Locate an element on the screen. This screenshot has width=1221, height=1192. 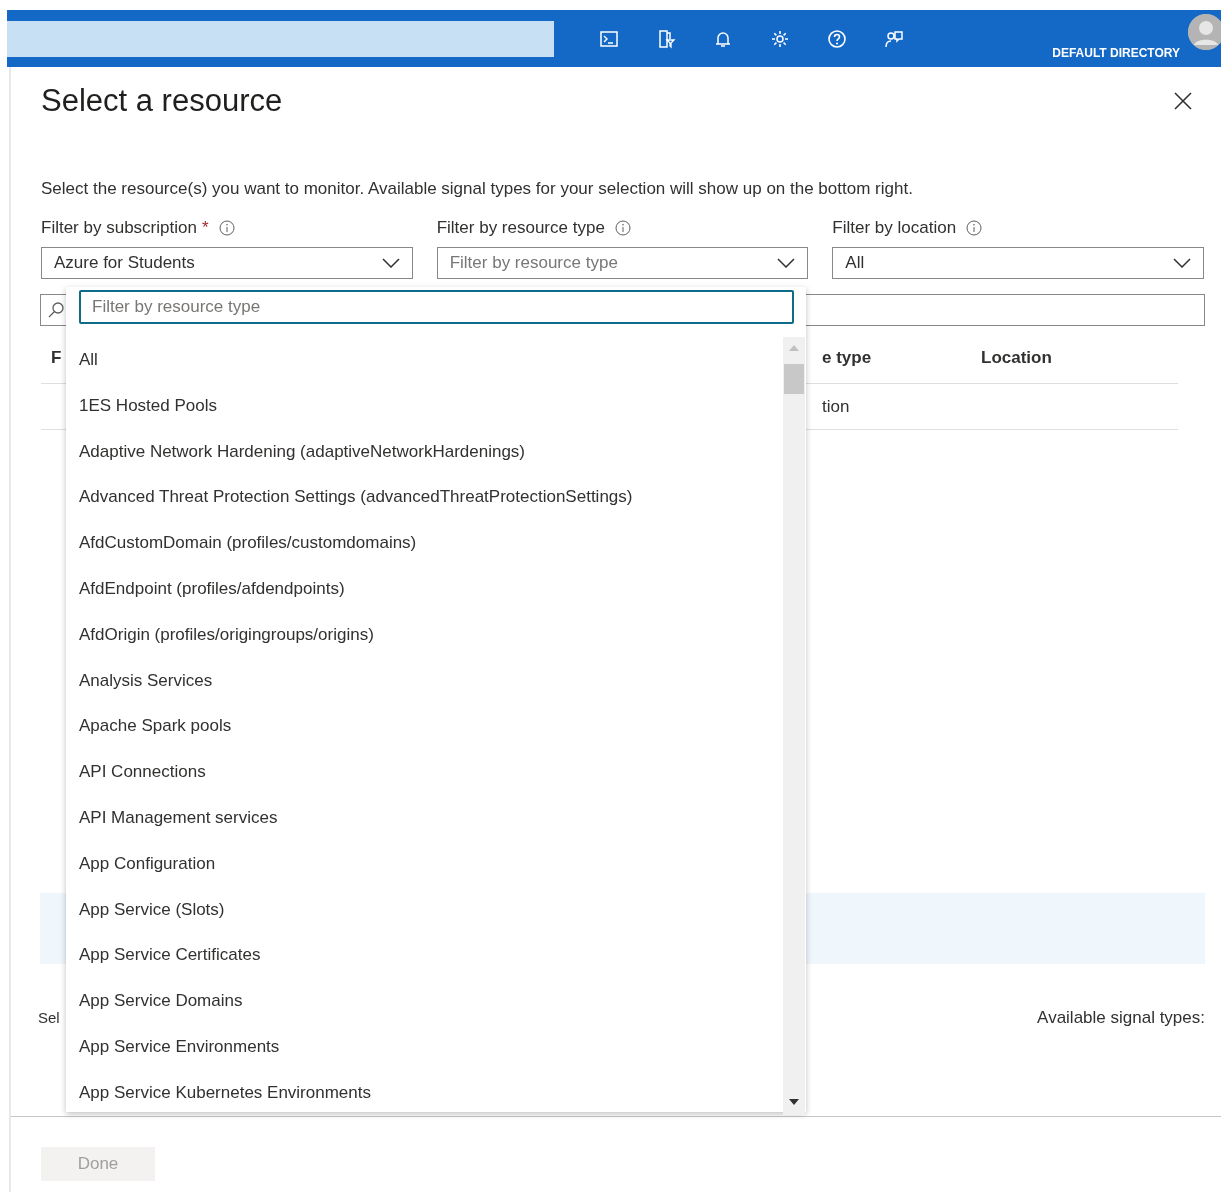
dropdown-option: App Configuration is located at coordinates (424, 863).